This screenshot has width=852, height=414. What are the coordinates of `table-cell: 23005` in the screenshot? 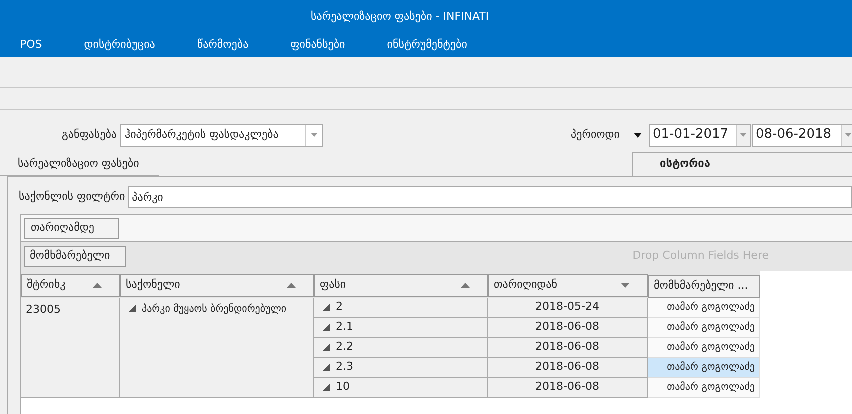 It's located at (70, 348).